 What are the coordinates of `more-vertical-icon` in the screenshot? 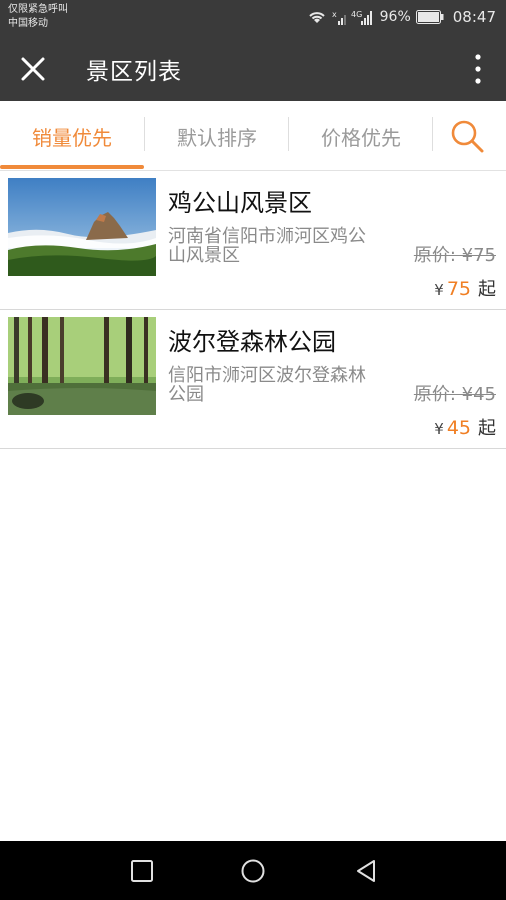 It's located at (478, 69).